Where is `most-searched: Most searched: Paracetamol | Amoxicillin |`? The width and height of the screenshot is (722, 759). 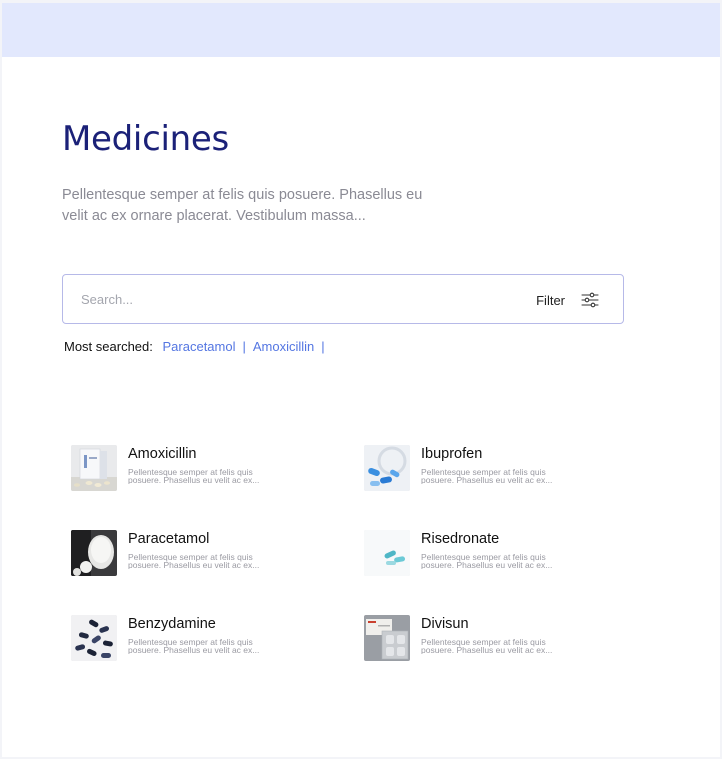
most-searched: Most searched: Paracetamol | Amoxicillin | is located at coordinates (198, 346).